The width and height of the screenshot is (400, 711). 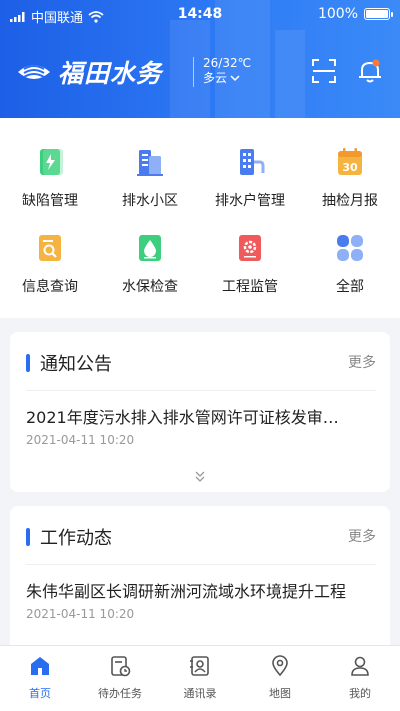 What do you see at coordinates (350, 201) in the screenshot?
I see `menu-item-label: 抽检月报` at bounding box center [350, 201].